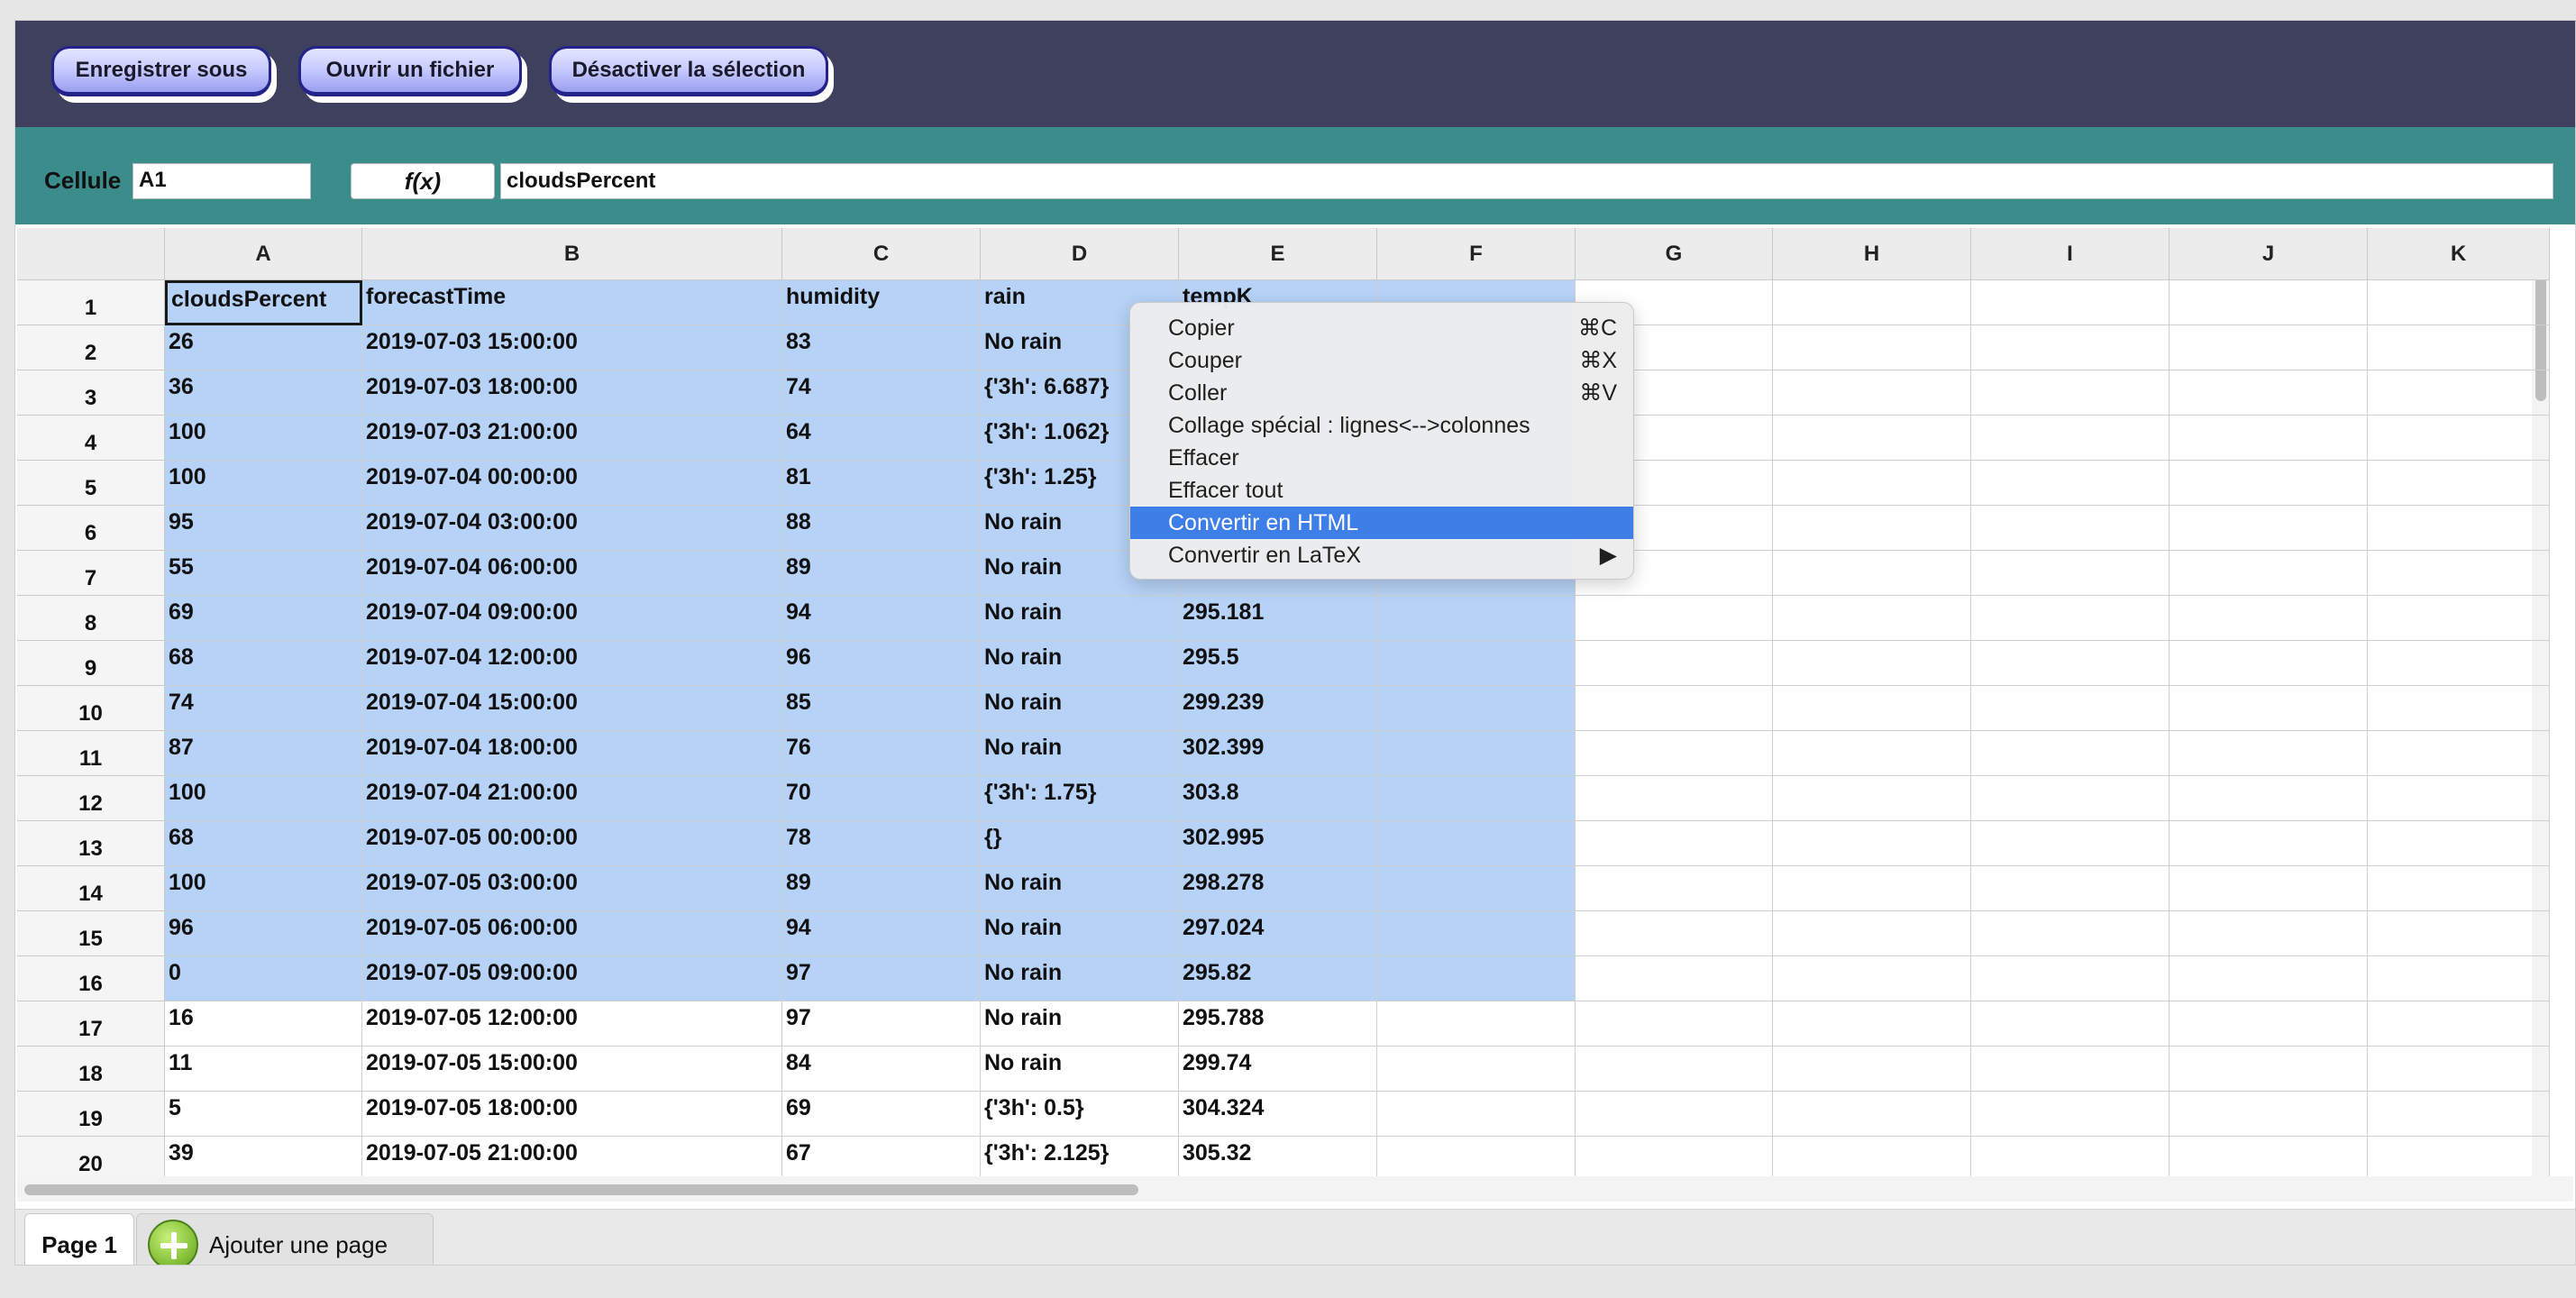 This screenshot has height=1298, width=2576. I want to click on cell-h18, so click(1872, 1069).